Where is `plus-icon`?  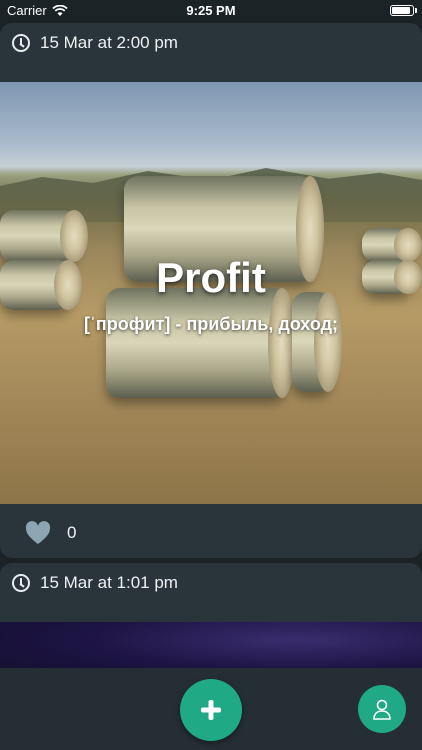 plus-icon is located at coordinates (211, 710).